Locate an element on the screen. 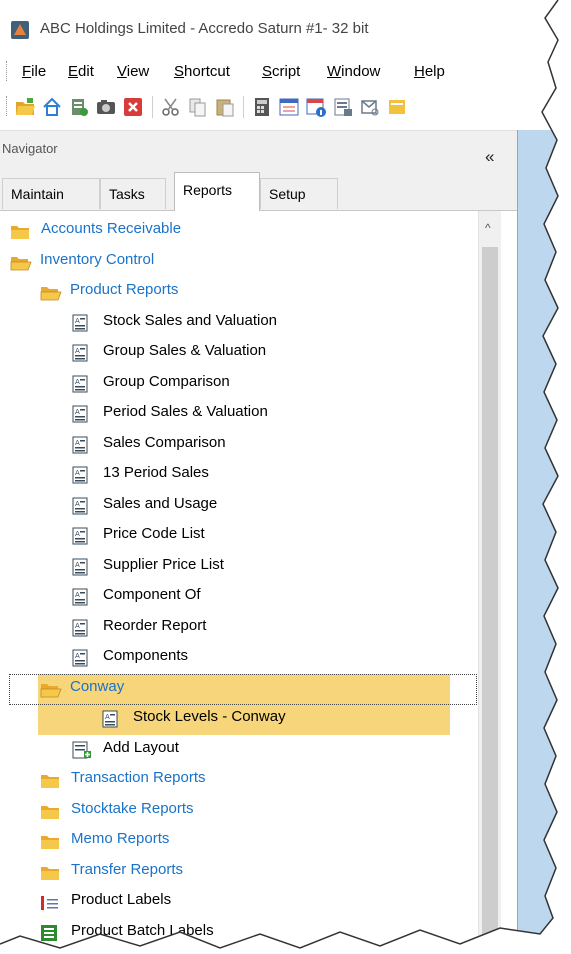 The height and width of the screenshot is (954, 571). tree-item-sales-comparison: A Sales Comparison is located at coordinates (271, 443).